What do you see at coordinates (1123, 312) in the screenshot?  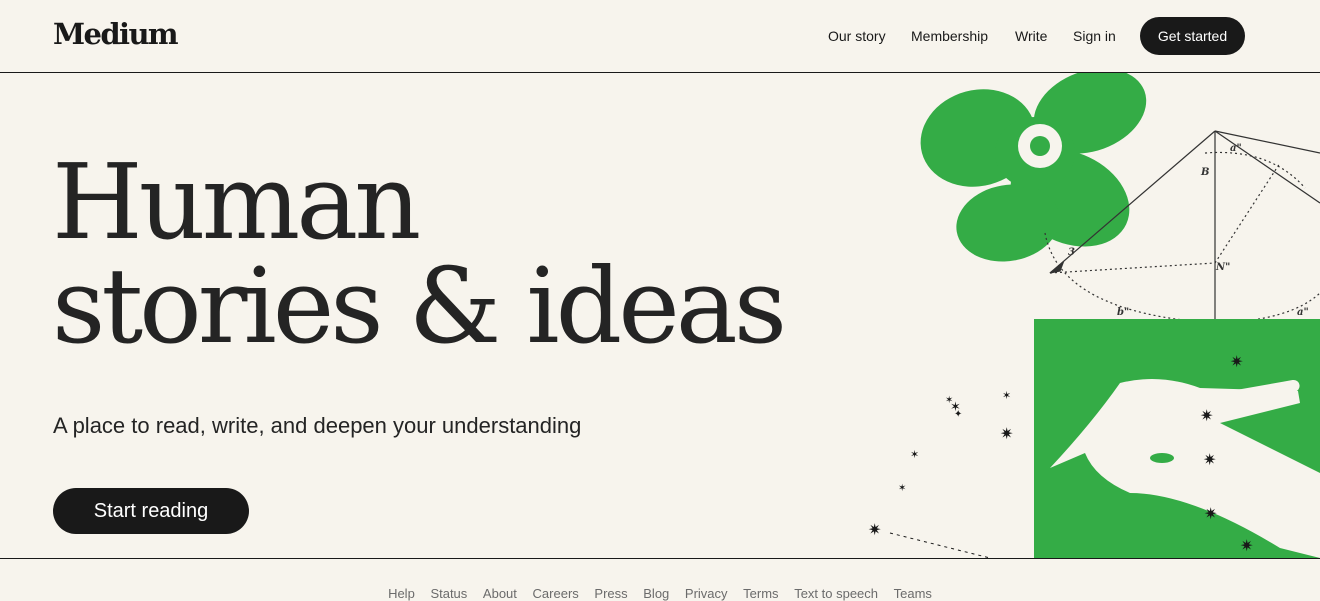 I see `svg-text: b"` at bounding box center [1123, 312].